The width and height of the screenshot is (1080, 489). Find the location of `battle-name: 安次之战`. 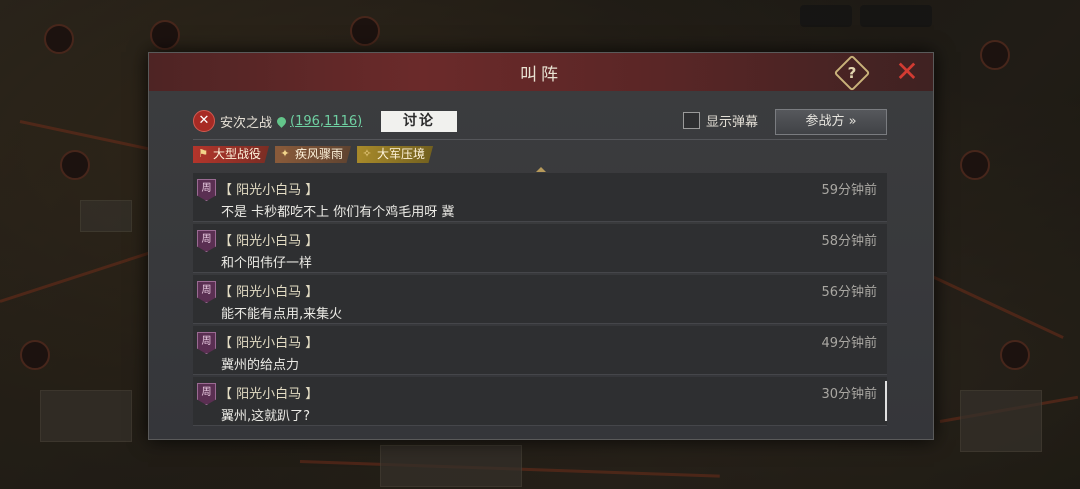

battle-name: 安次之战 is located at coordinates (246, 123).